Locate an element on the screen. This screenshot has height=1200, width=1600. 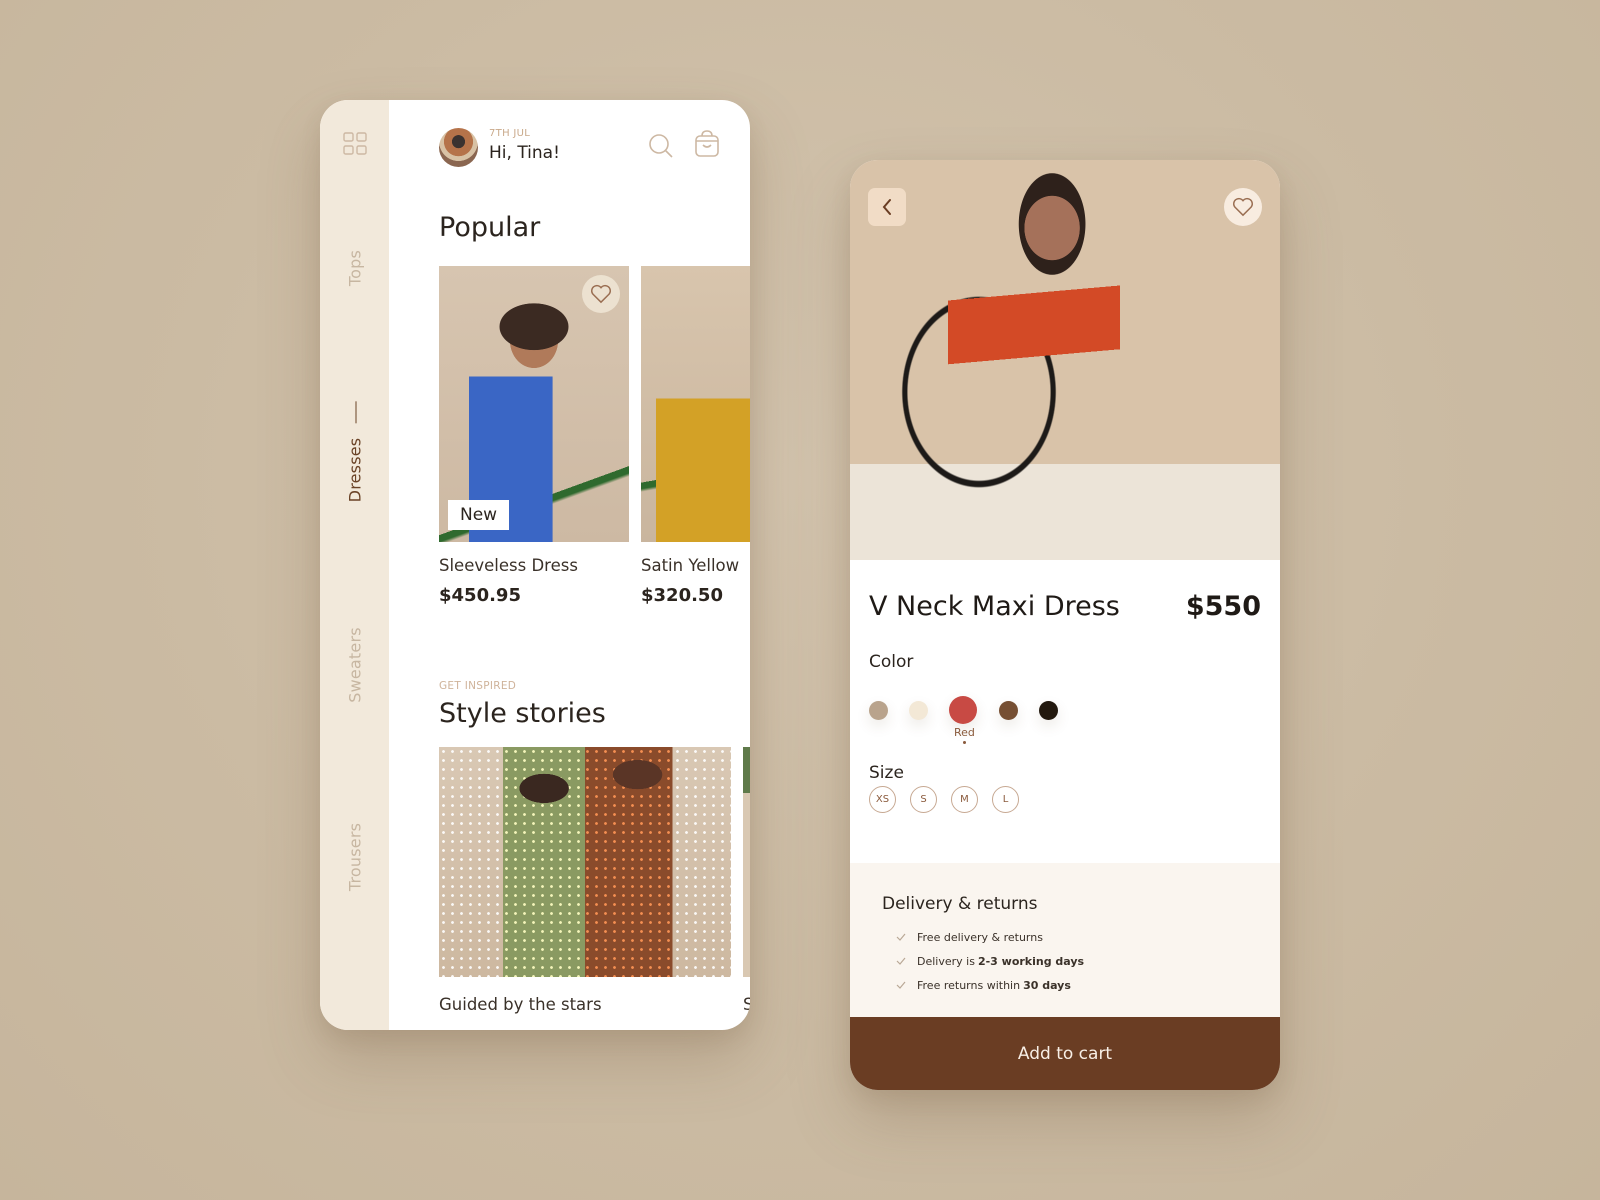
story-card: Guided by the stars is located at coordinates (585, 880).